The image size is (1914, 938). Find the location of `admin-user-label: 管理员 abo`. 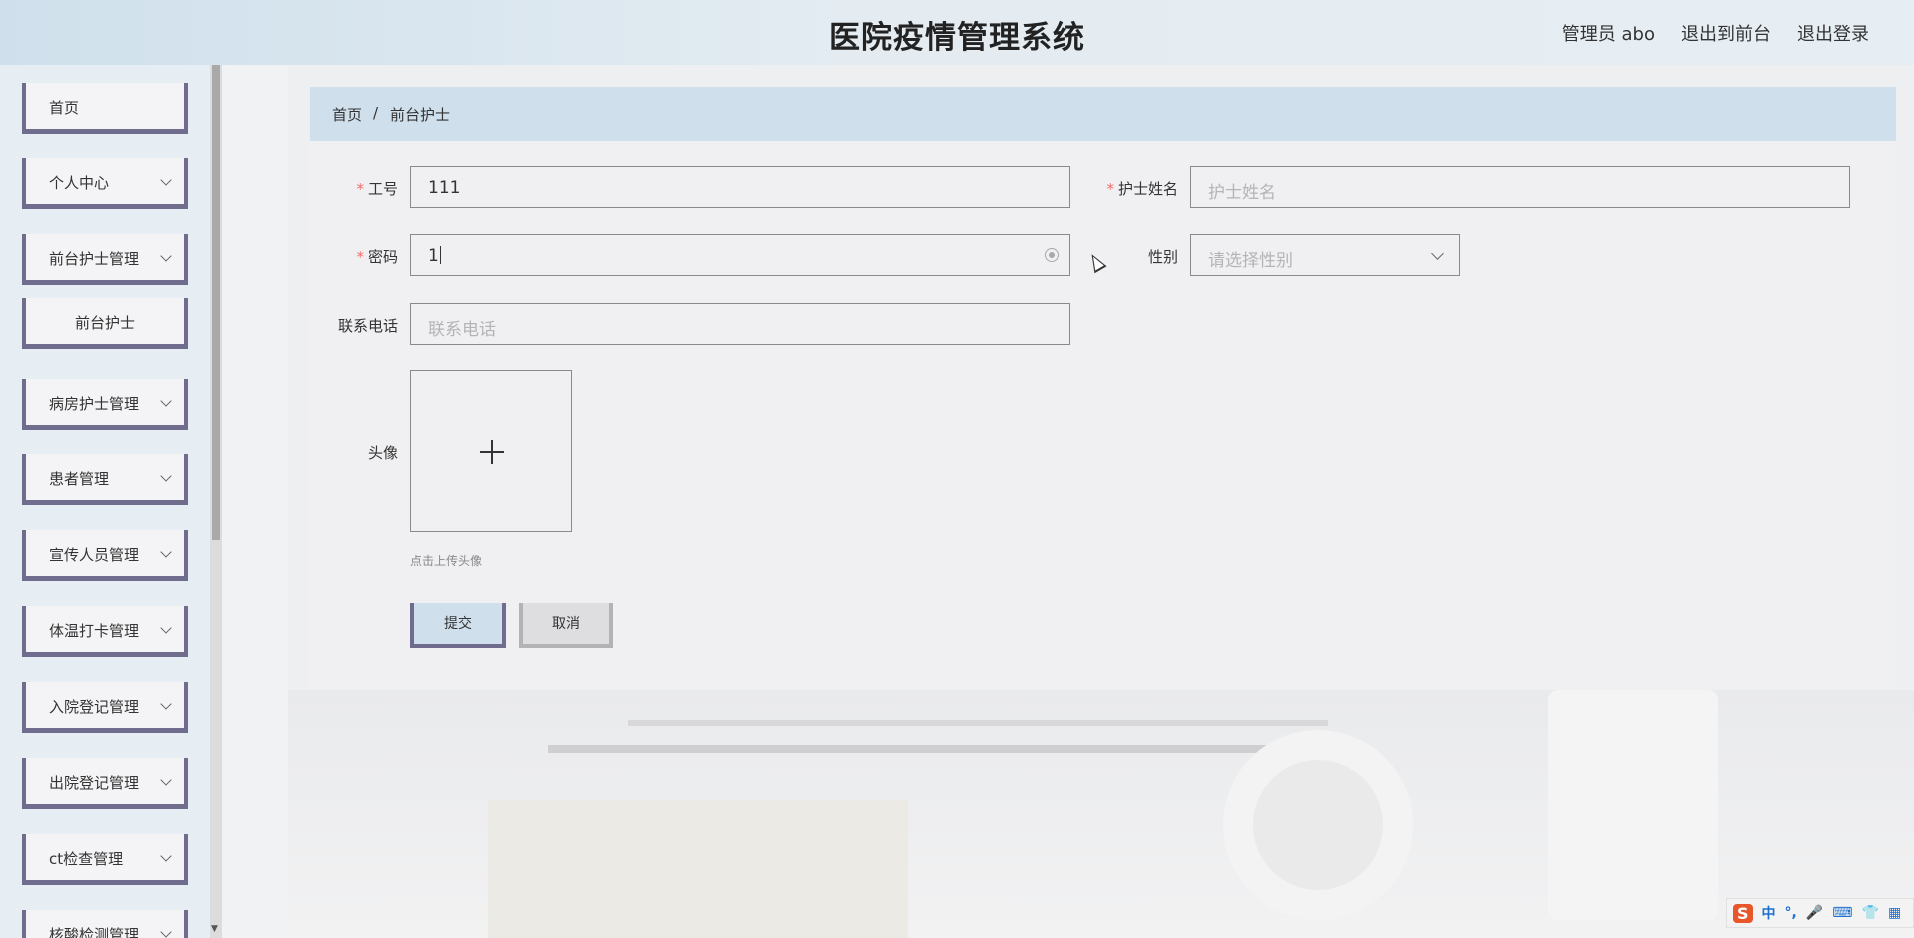

admin-user-label: 管理员 abo is located at coordinates (1608, 33).